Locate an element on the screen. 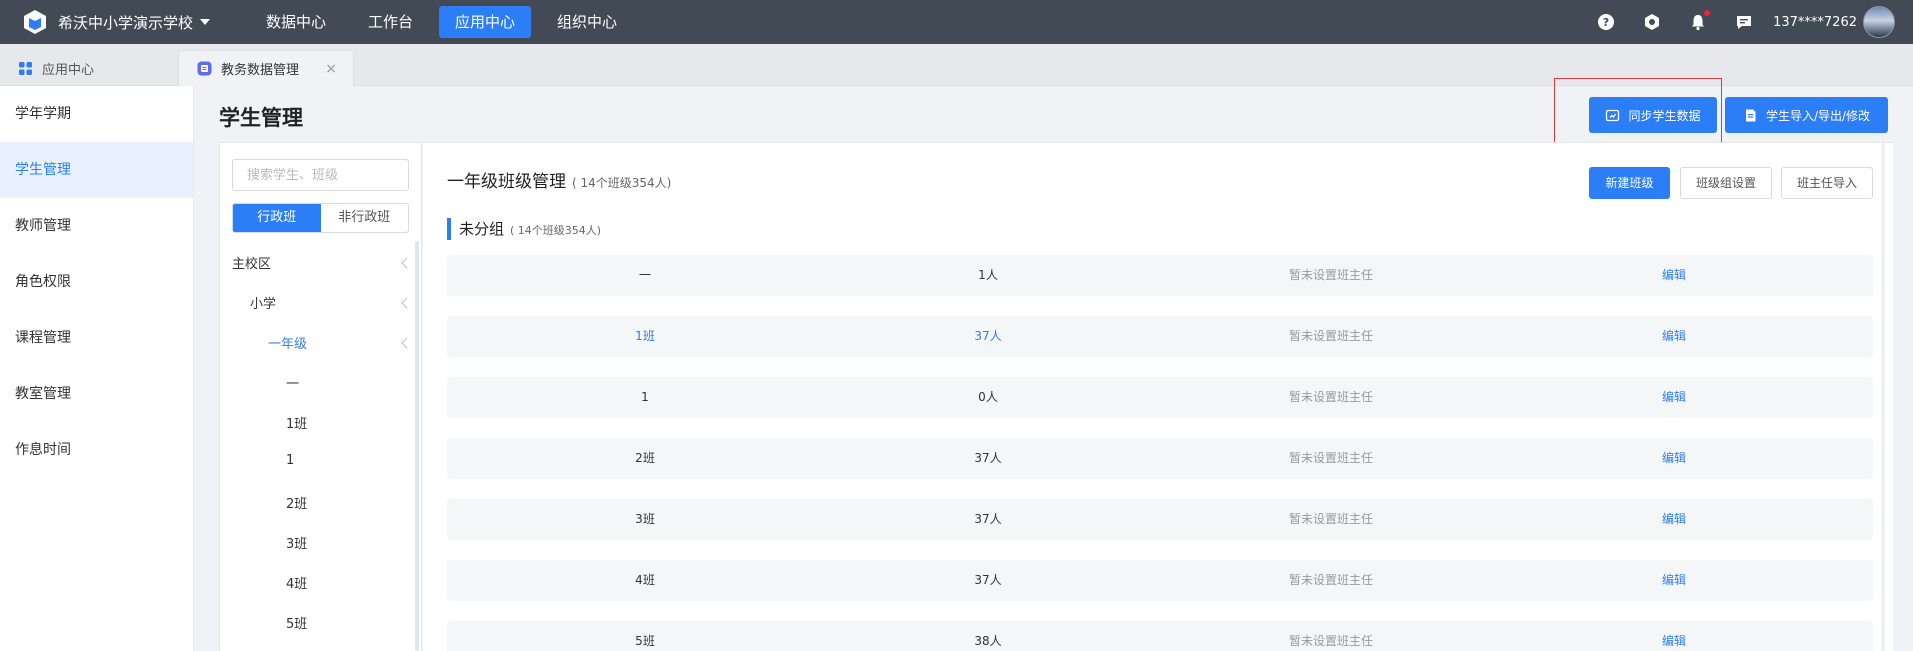 The width and height of the screenshot is (1913, 651). group-title-text: 未分组 is located at coordinates (482, 229).